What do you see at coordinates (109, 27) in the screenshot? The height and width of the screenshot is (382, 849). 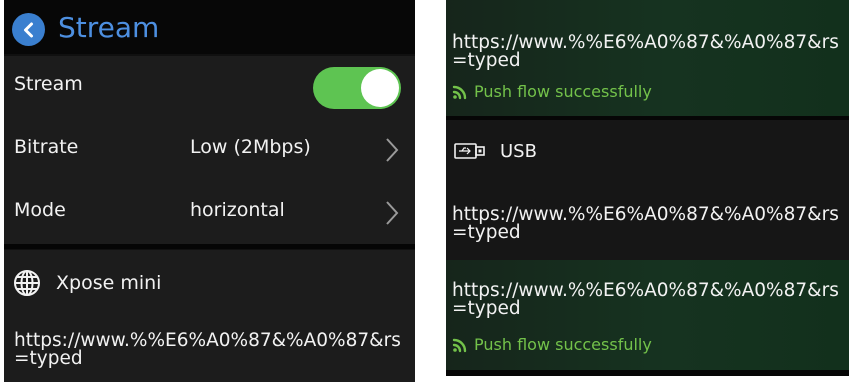 I see `page-title: Stream` at bounding box center [109, 27].